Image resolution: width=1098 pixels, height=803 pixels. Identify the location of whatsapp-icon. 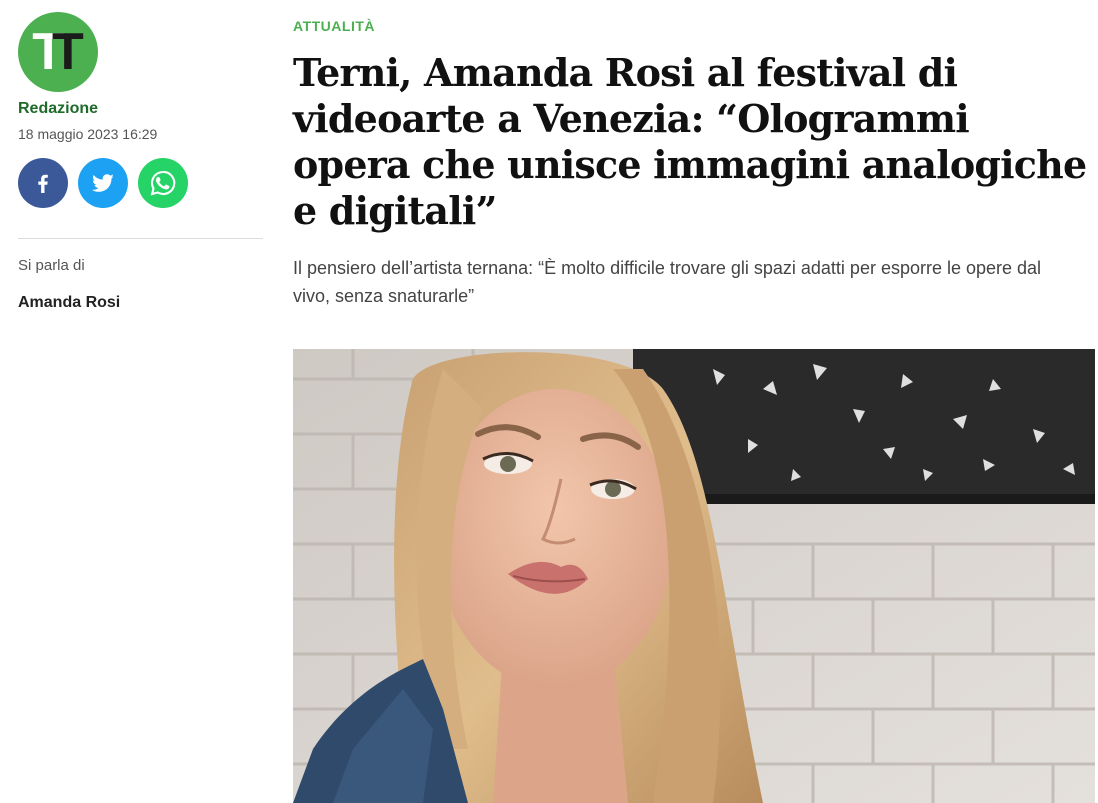
(163, 183).